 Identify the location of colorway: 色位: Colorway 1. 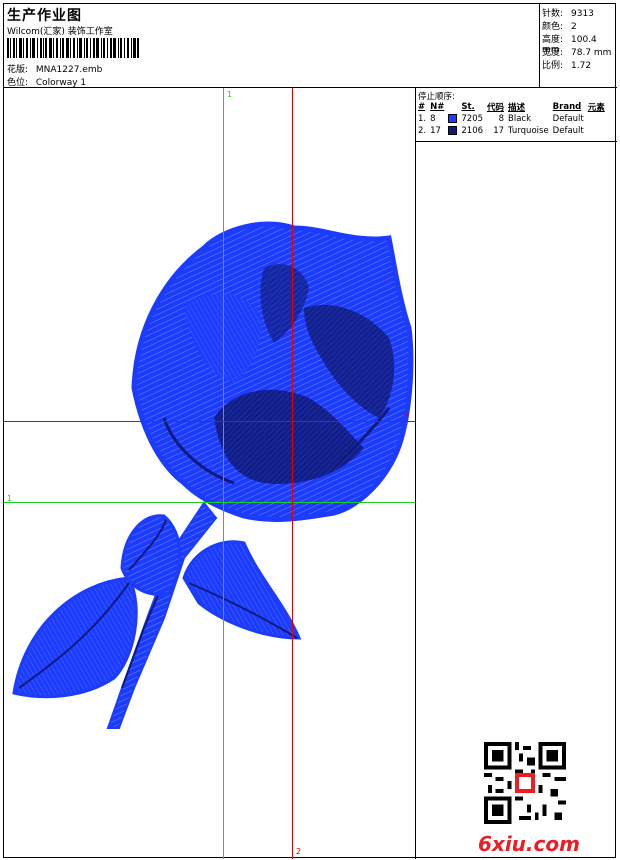
(46, 81).